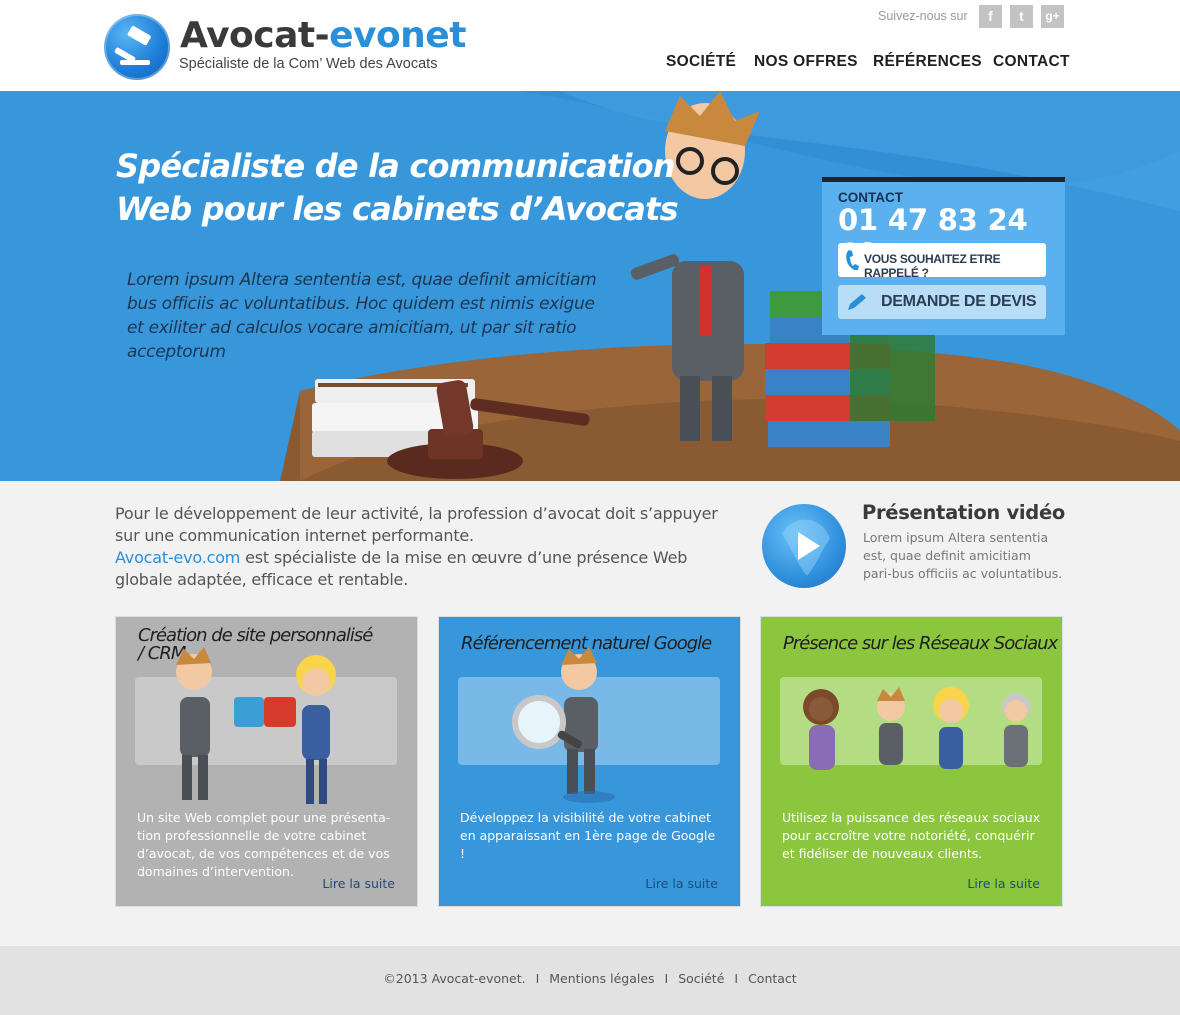 The height and width of the screenshot is (1015, 1180). Describe the element at coordinates (397, 209) in the screenshot. I see `hero-title-line2: Web pour les cabinets d’Avocats` at that location.